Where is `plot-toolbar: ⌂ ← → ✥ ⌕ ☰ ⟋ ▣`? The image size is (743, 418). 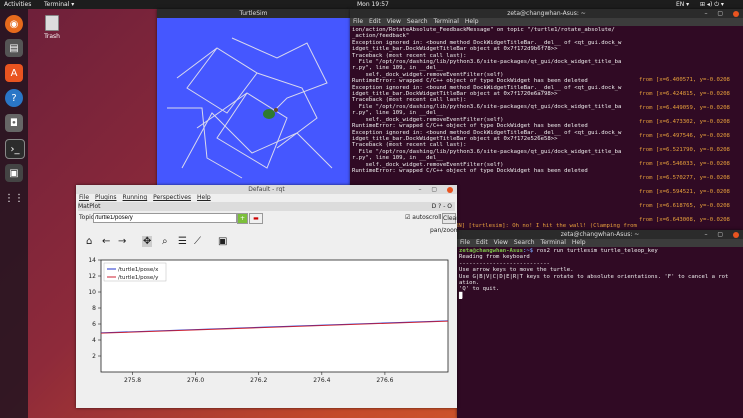
plot-toolbar: ⌂ ← → ✥ ⌕ ☰ ⟋ ▣ is located at coordinates (266, 243).